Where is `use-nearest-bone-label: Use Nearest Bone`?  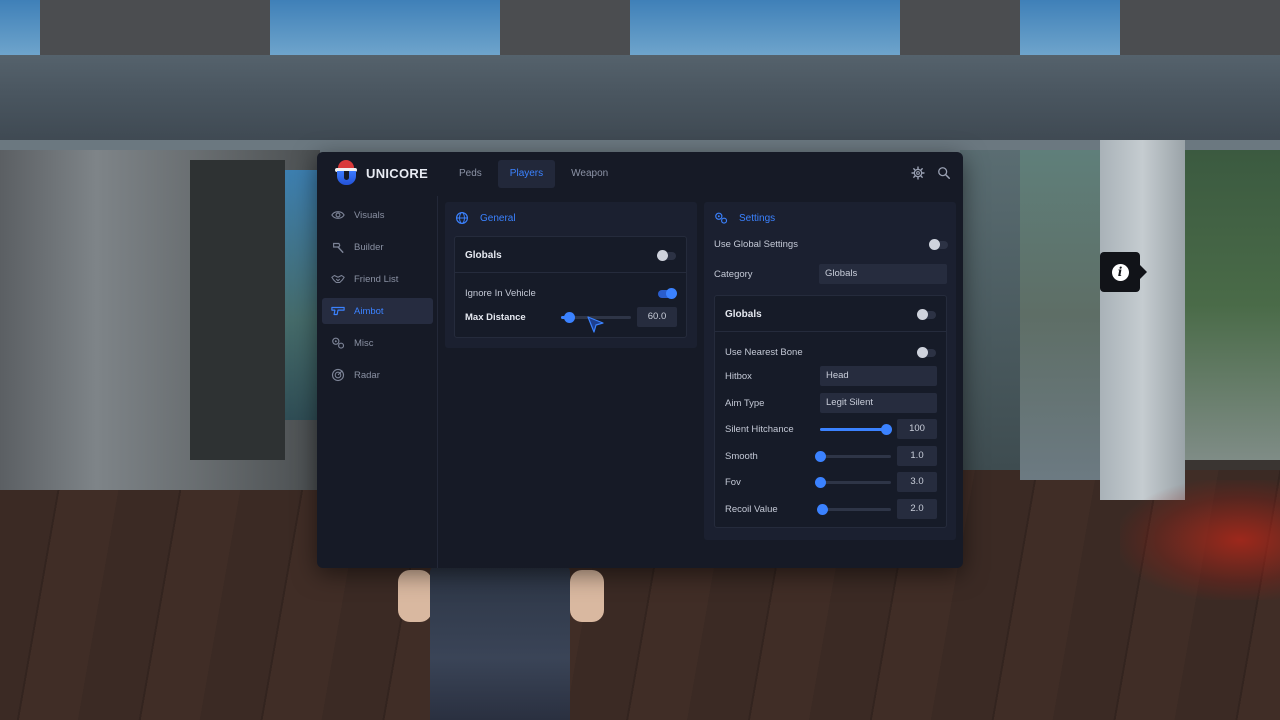 use-nearest-bone-label: Use Nearest Bone is located at coordinates (764, 352).